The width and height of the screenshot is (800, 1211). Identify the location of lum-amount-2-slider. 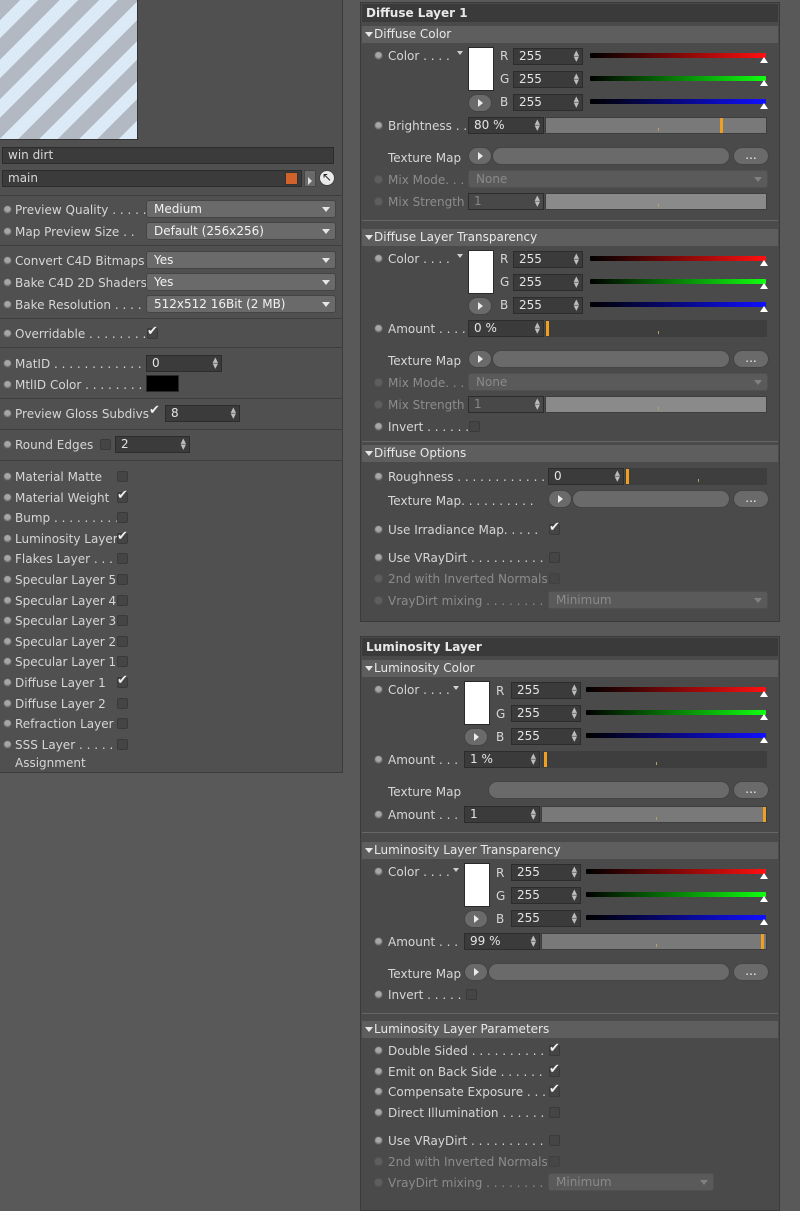
(654, 814).